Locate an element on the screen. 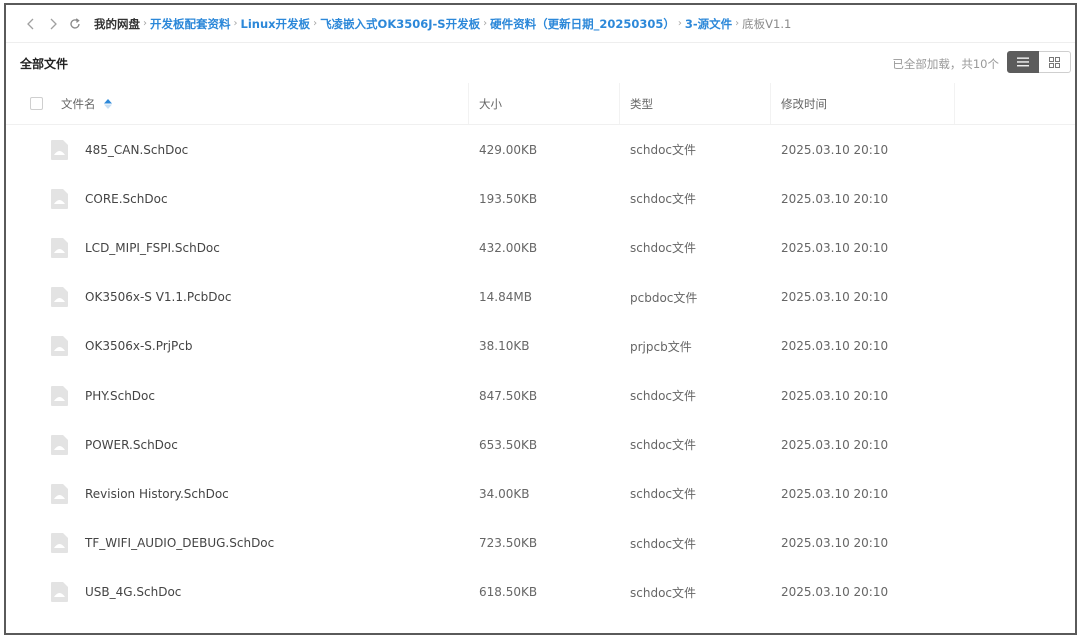  file-name-cell: POWER.SchDoc is located at coordinates (237, 444).